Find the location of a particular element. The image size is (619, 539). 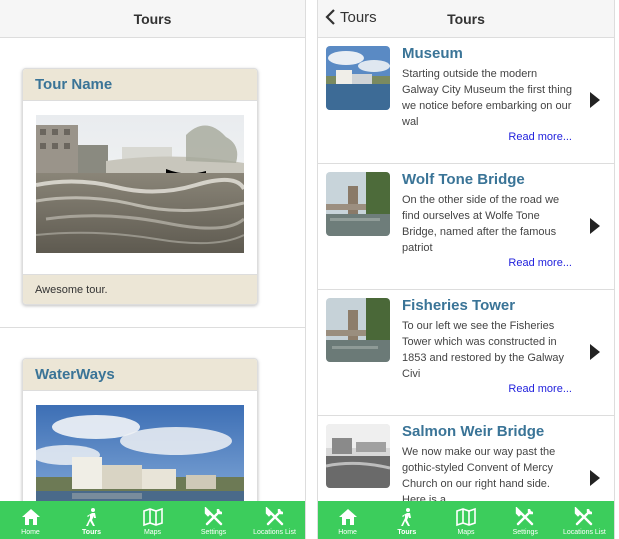

tower-thumbnail is located at coordinates (358, 330).